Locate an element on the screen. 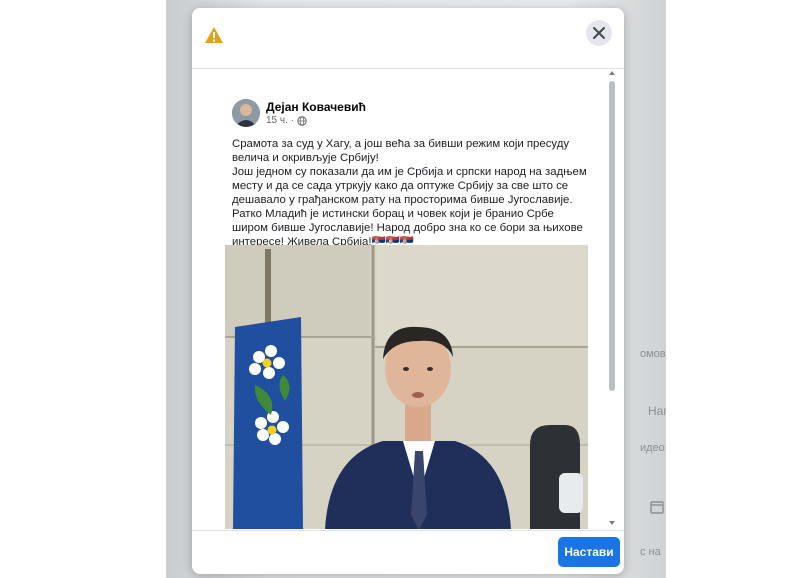 The width and height of the screenshot is (800, 578). warning-icon is located at coordinates (214, 35).